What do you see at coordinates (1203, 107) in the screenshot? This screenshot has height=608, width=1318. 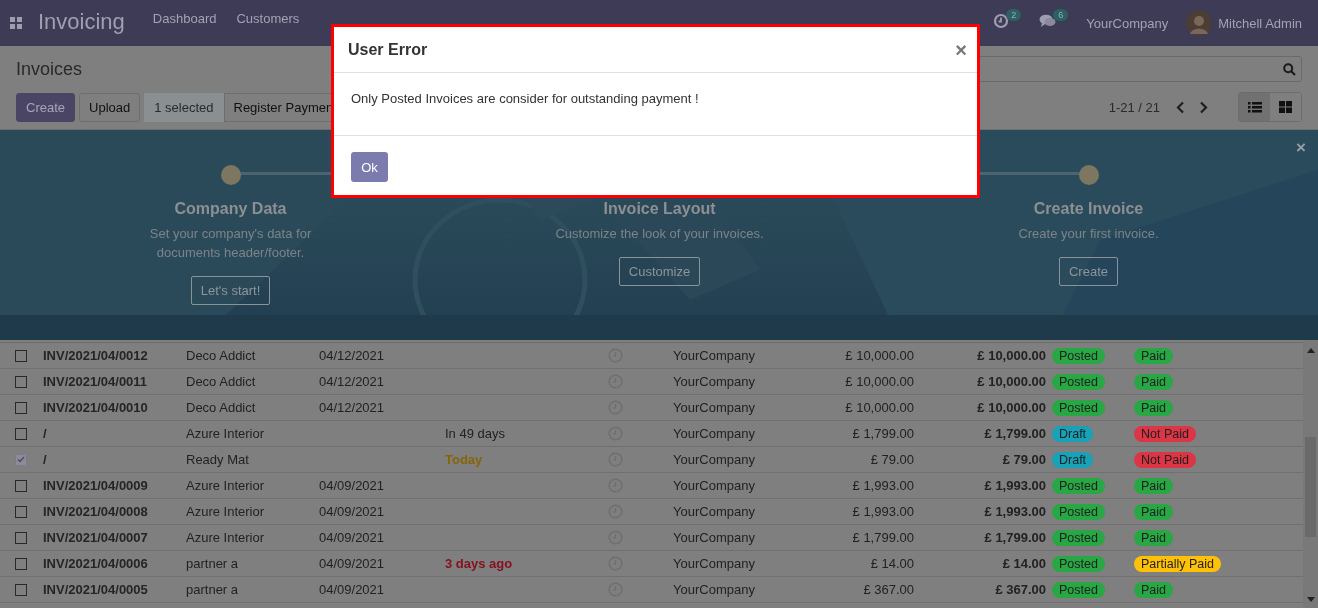 I see `next-icon` at bounding box center [1203, 107].